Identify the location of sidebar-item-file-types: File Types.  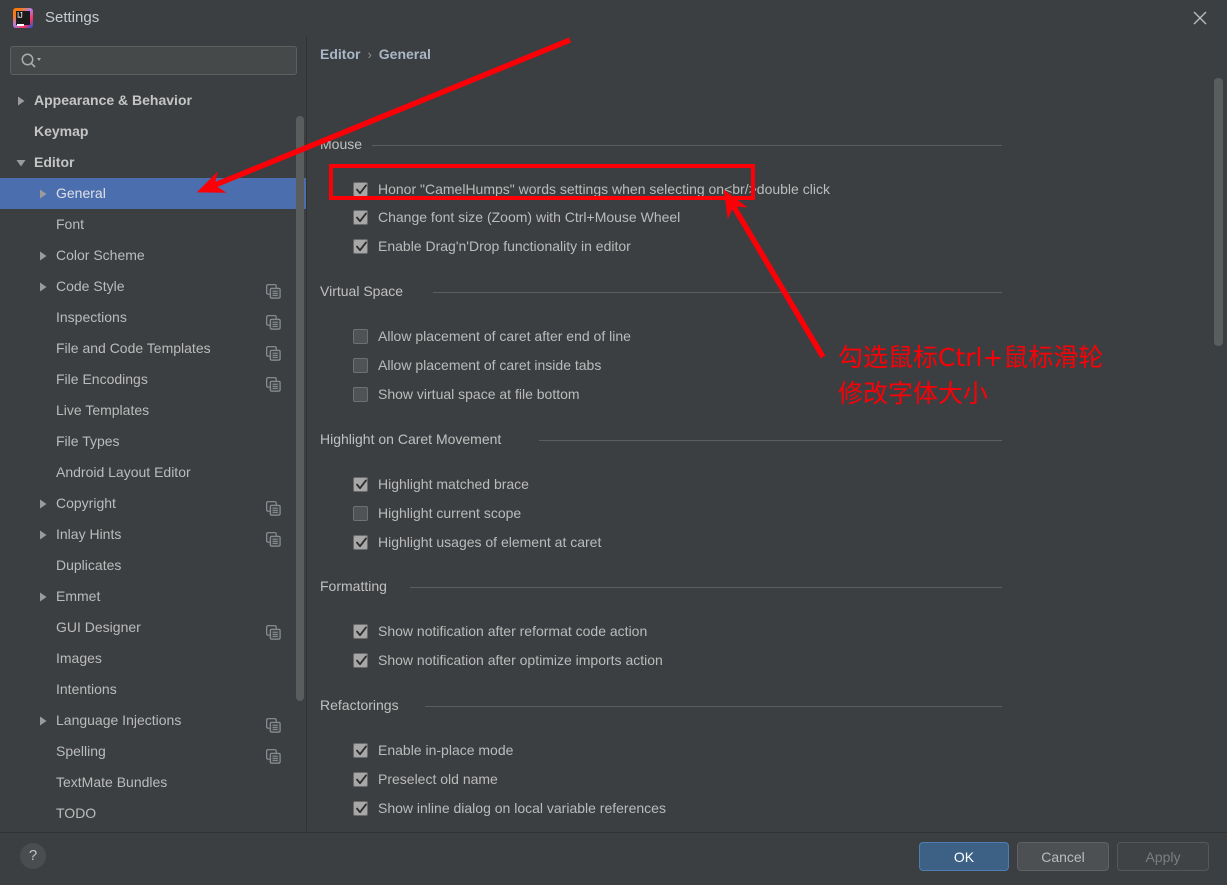
(153, 441).